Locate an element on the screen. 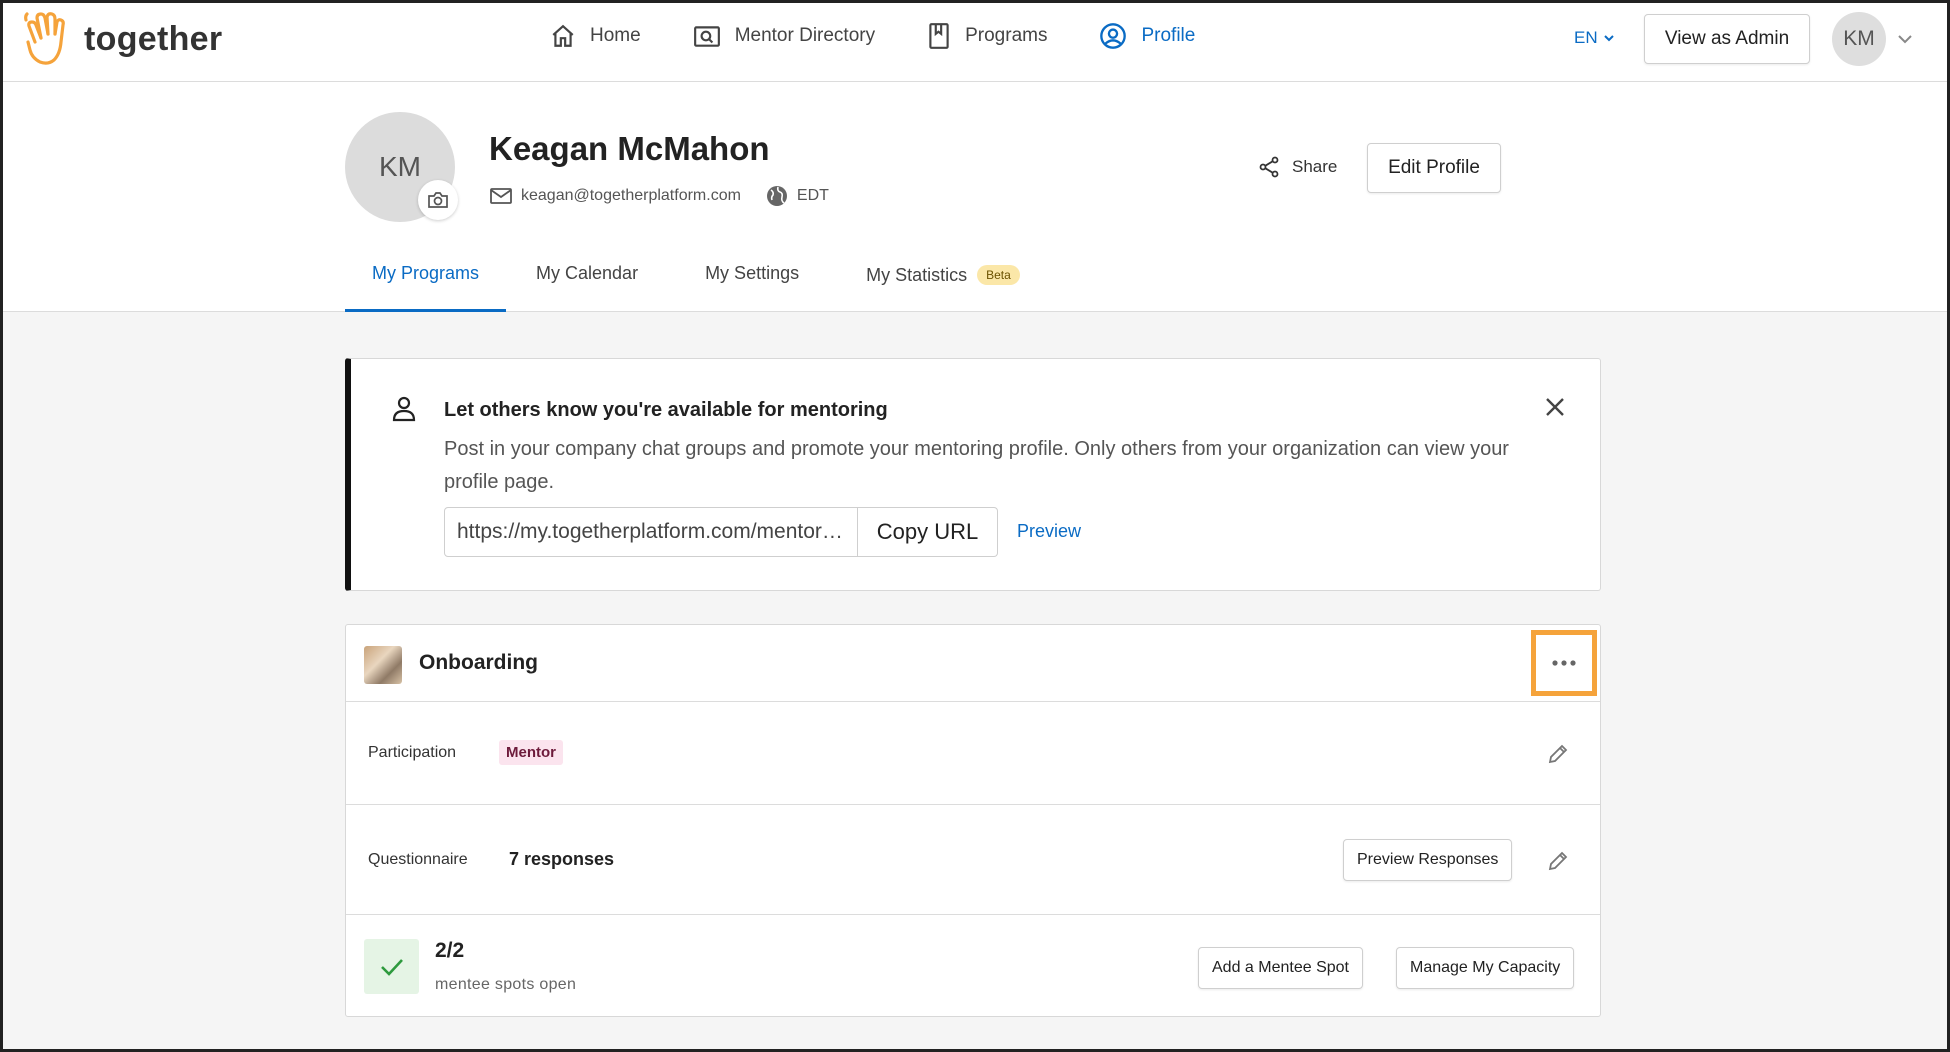 The width and height of the screenshot is (1950, 1052). edit-profile-button: Edit Profile is located at coordinates (1434, 168).